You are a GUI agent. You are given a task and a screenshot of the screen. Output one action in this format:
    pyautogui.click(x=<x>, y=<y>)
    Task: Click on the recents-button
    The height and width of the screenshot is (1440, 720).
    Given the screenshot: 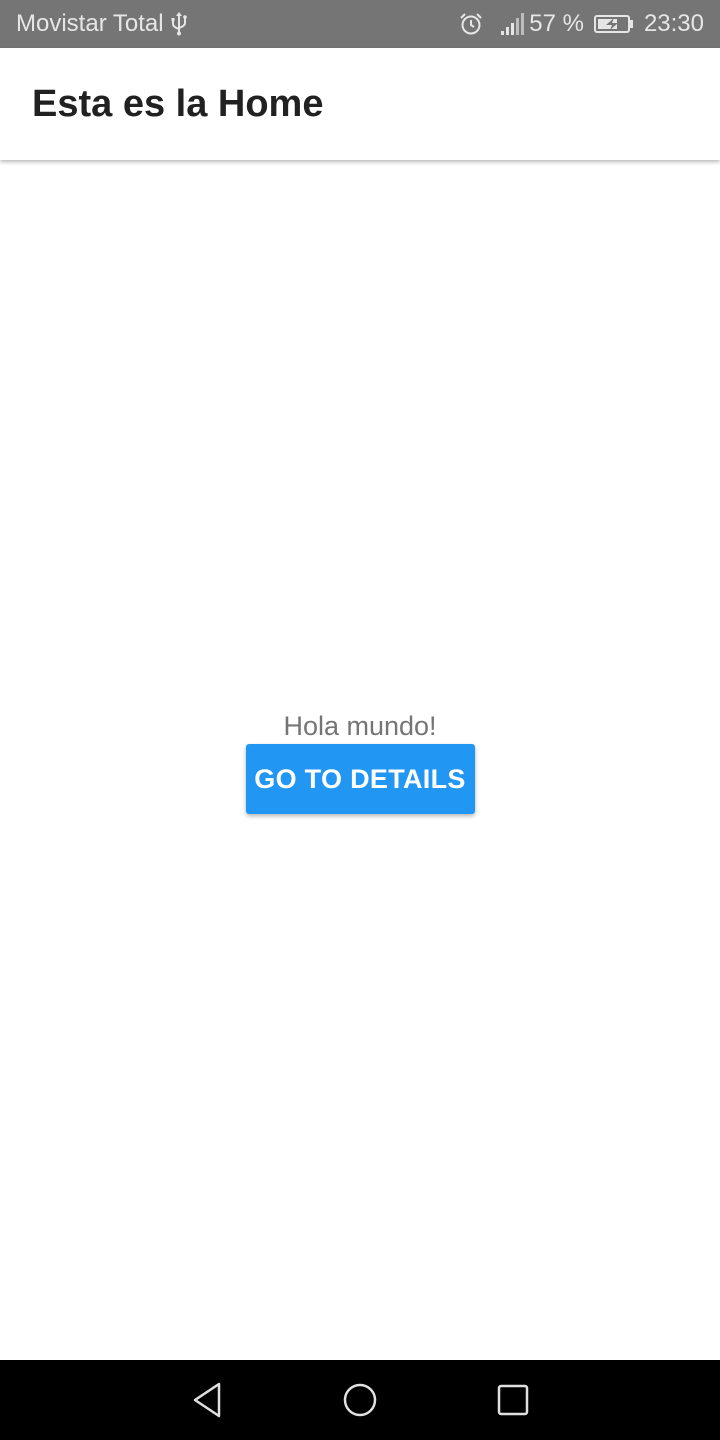 What is the action you would take?
    pyautogui.click(x=513, y=1400)
    